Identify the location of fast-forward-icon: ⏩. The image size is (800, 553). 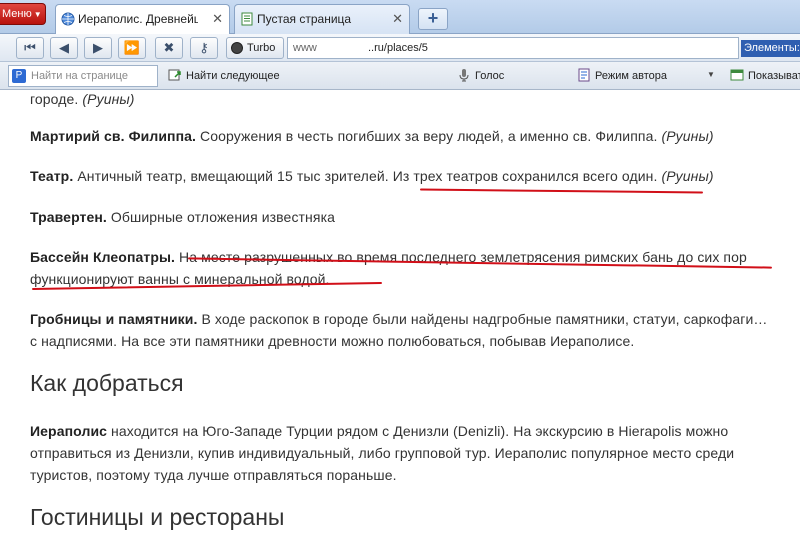
(132, 47).